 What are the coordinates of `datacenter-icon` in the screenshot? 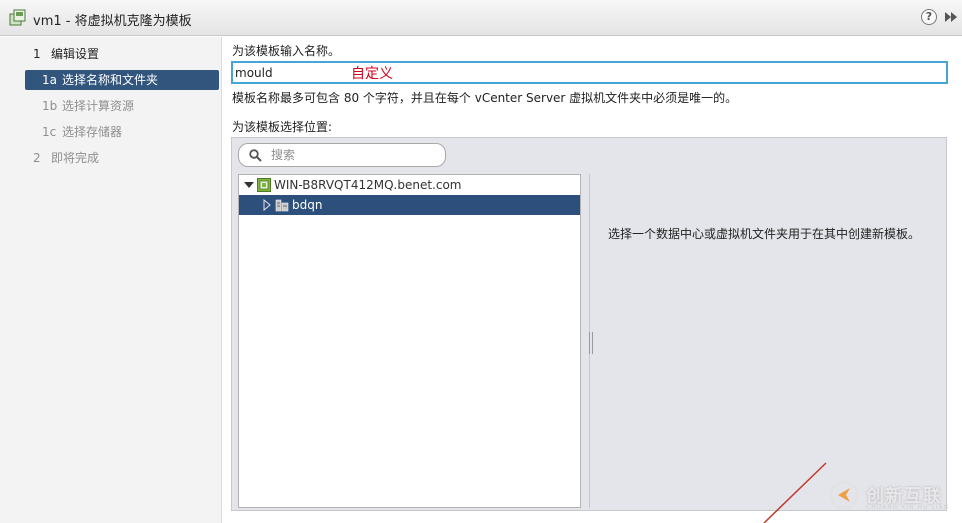 It's located at (282, 205).